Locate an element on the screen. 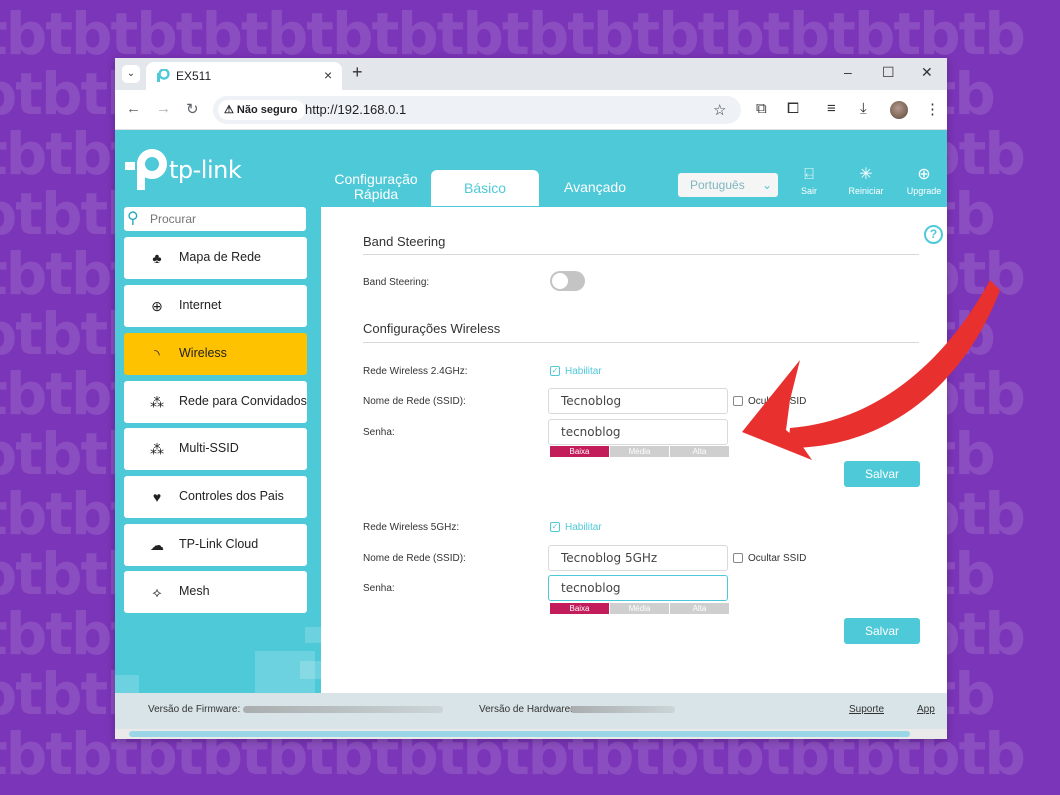 Image resolution: width=1060 pixels, height=795 pixels. band5-password-input: tecnoblog is located at coordinates (638, 588).